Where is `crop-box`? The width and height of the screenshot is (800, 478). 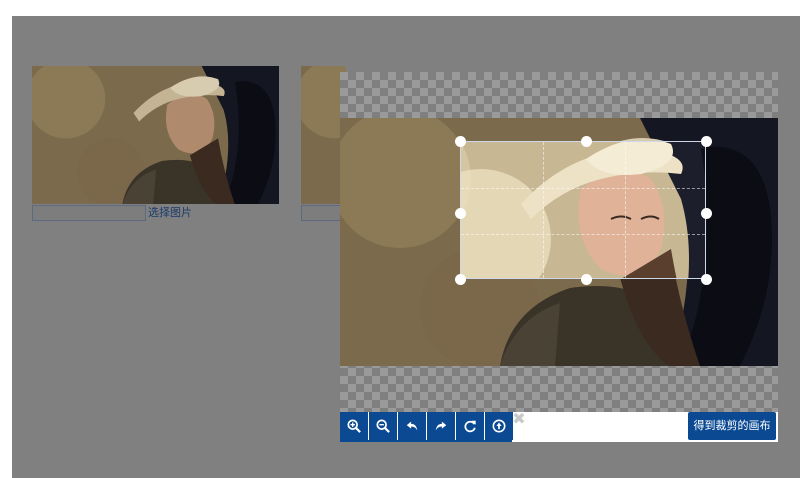 crop-box is located at coordinates (583, 210).